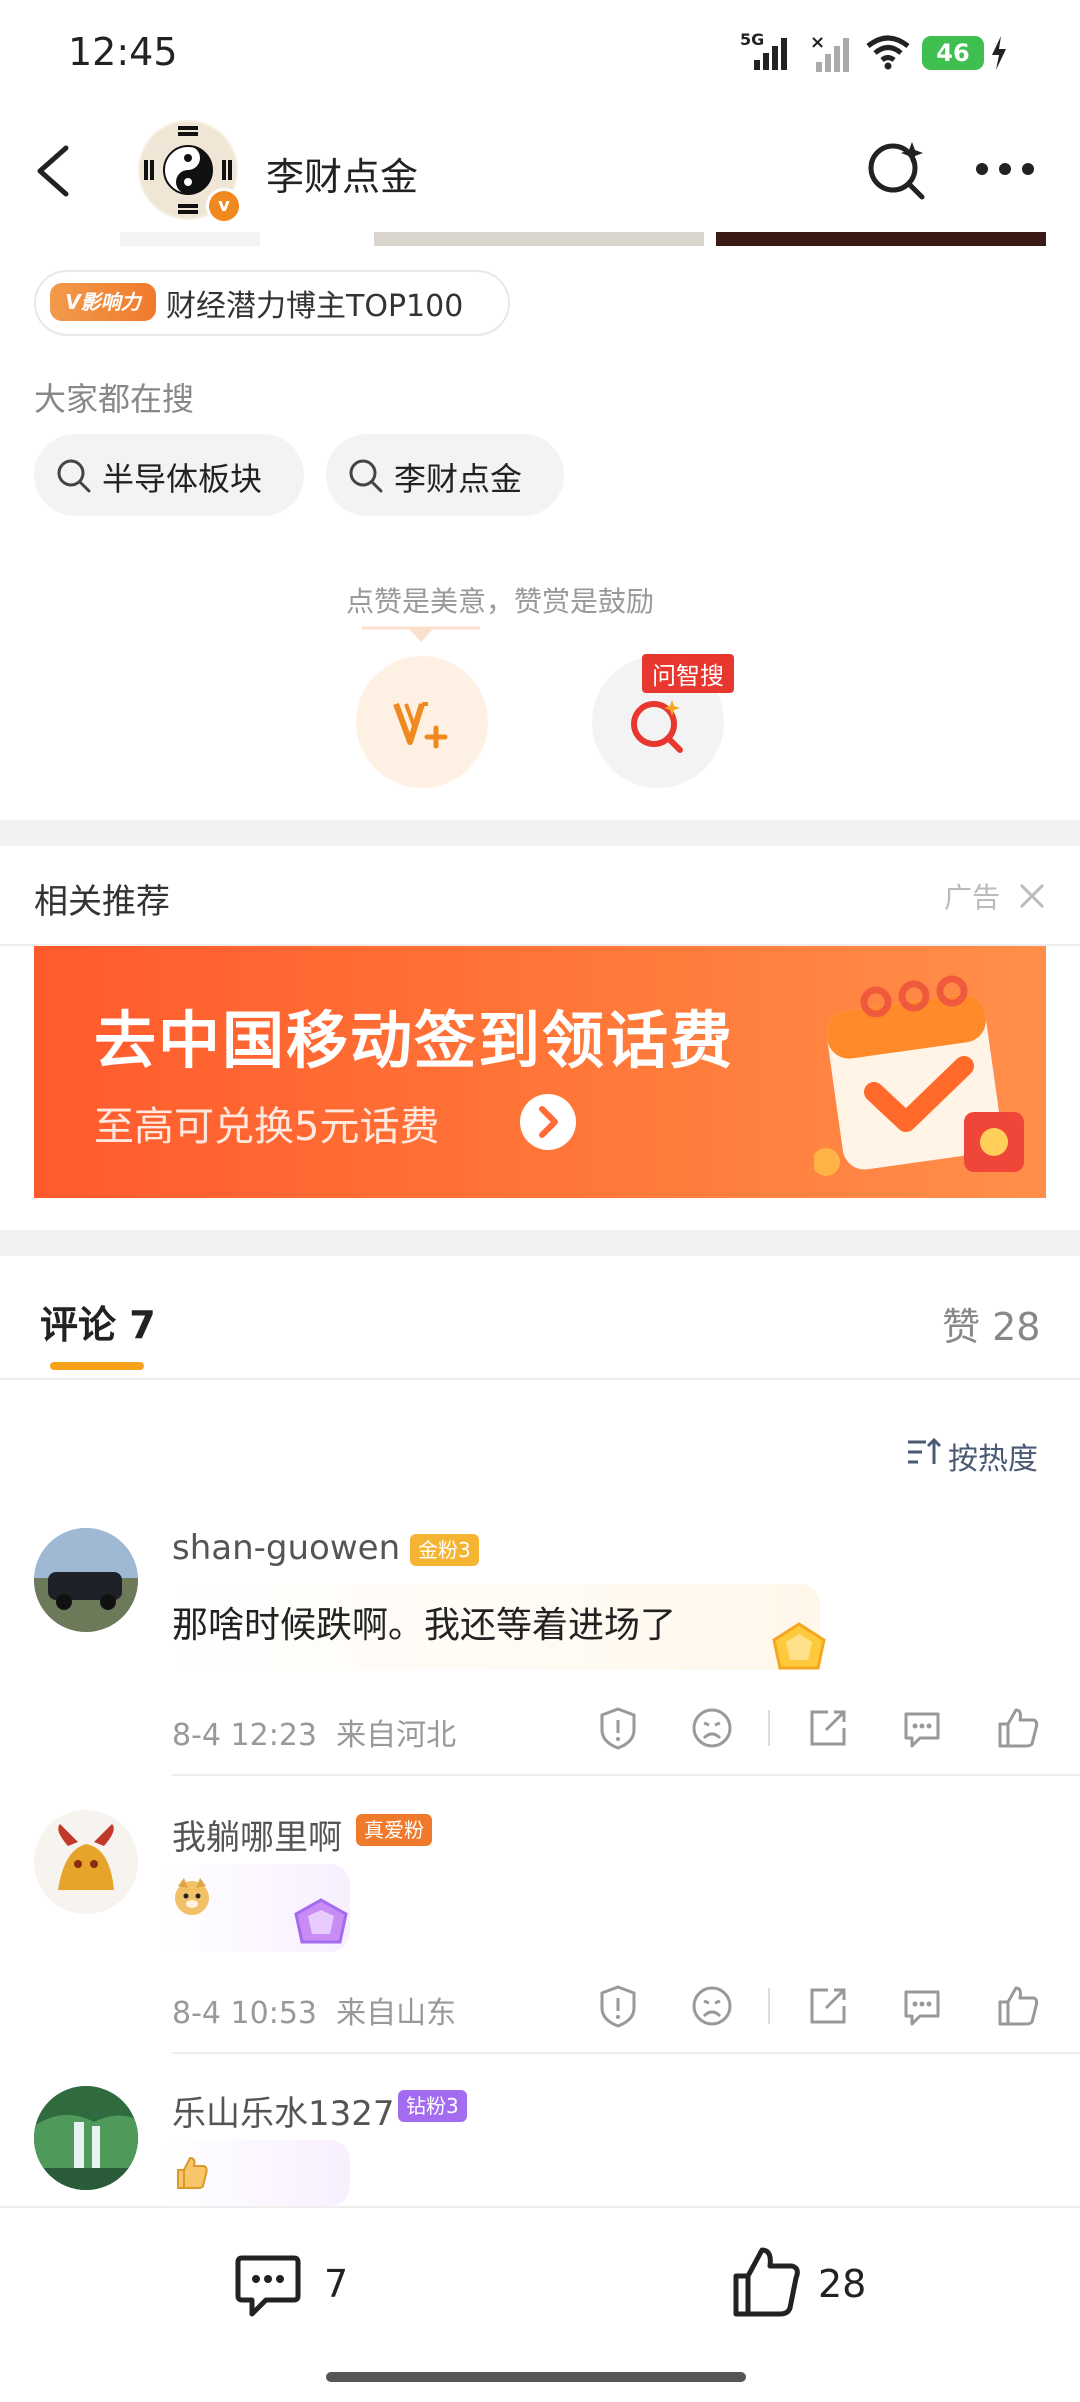  I want to click on home-indicator, so click(536, 2377).